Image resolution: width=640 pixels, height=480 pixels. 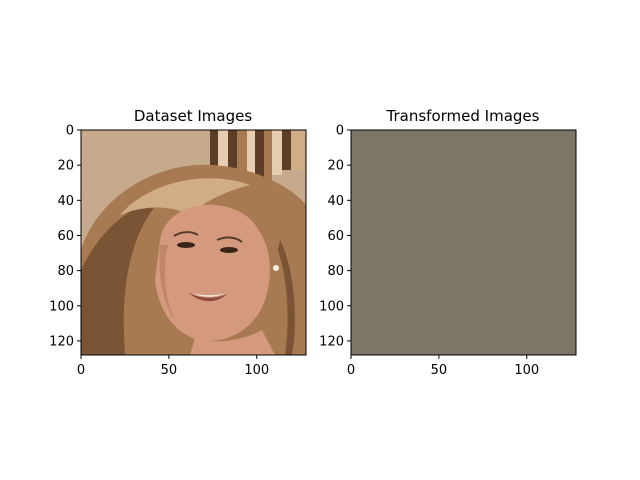 What do you see at coordinates (212, 272) in the screenshot?
I see `face` at bounding box center [212, 272].